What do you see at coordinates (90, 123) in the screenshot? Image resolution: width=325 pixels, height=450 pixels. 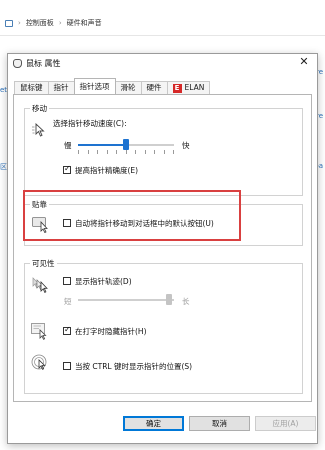 I see `speed-label: 选择指针移动速度(C):` at bounding box center [90, 123].